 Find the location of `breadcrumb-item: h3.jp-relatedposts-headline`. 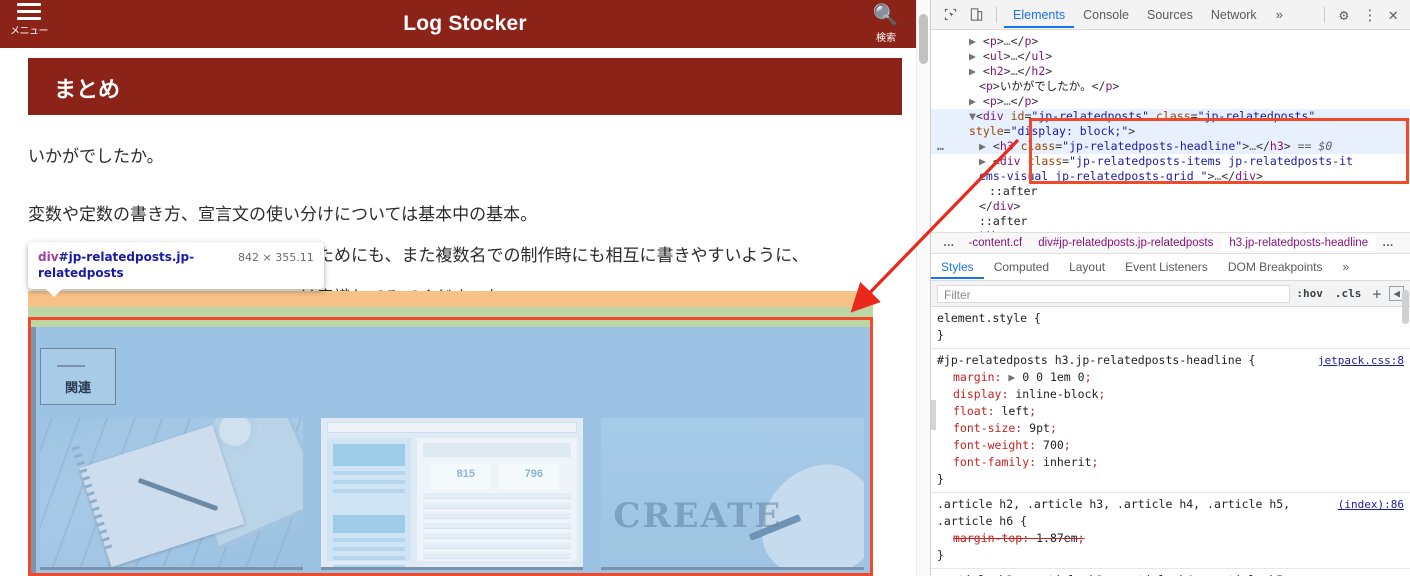

breadcrumb-item: h3.jp-relatedposts-headline is located at coordinates (1299, 243).